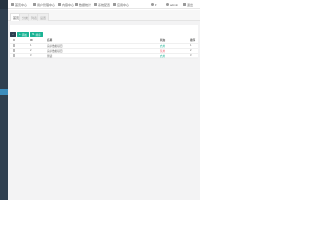 The image size is (320, 240). I want to click on file-icon, so click(59, 4).